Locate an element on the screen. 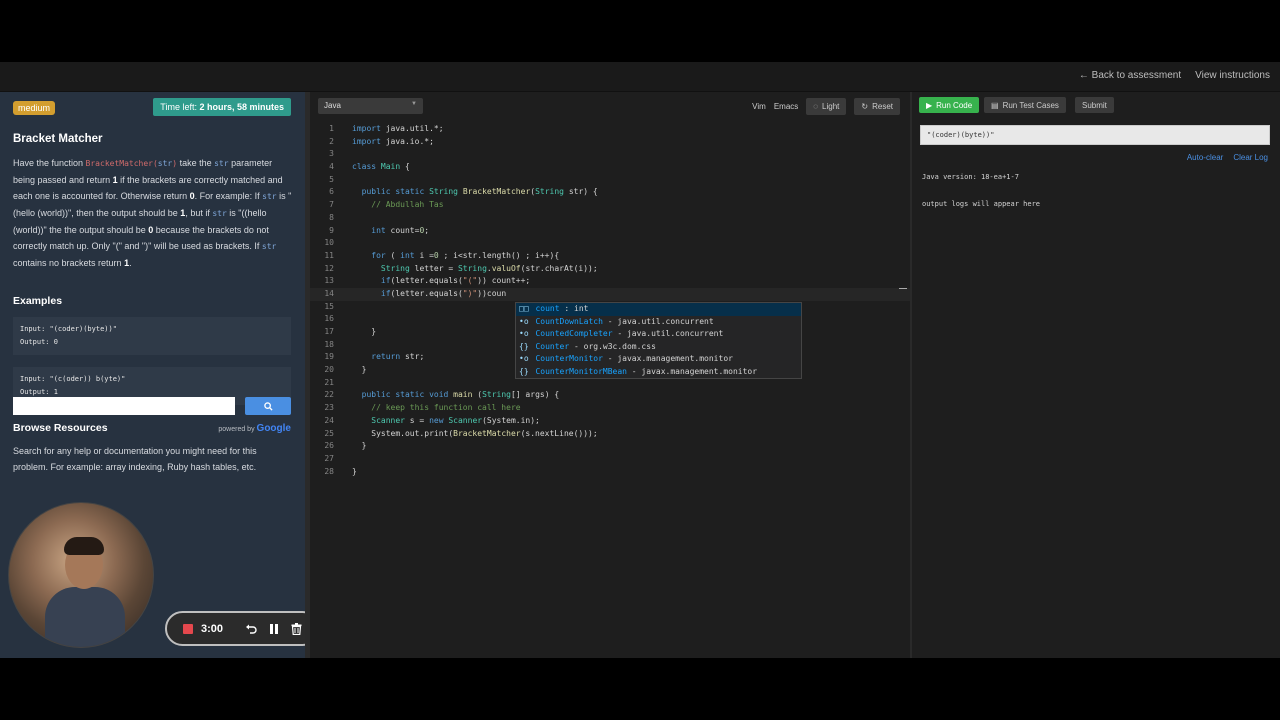  code-line: 5 is located at coordinates (610, 180).